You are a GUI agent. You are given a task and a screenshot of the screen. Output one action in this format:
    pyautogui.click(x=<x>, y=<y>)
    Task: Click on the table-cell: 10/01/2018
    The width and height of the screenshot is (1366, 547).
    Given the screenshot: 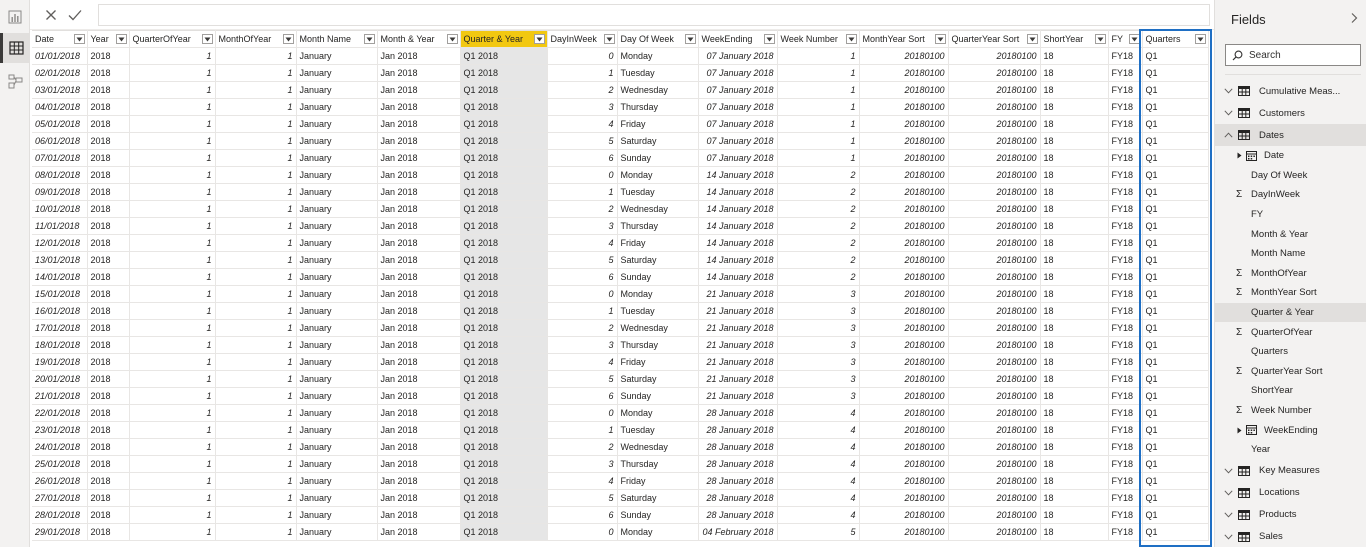 What is the action you would take?
    pyautogui.click(x=60, y=209)
    